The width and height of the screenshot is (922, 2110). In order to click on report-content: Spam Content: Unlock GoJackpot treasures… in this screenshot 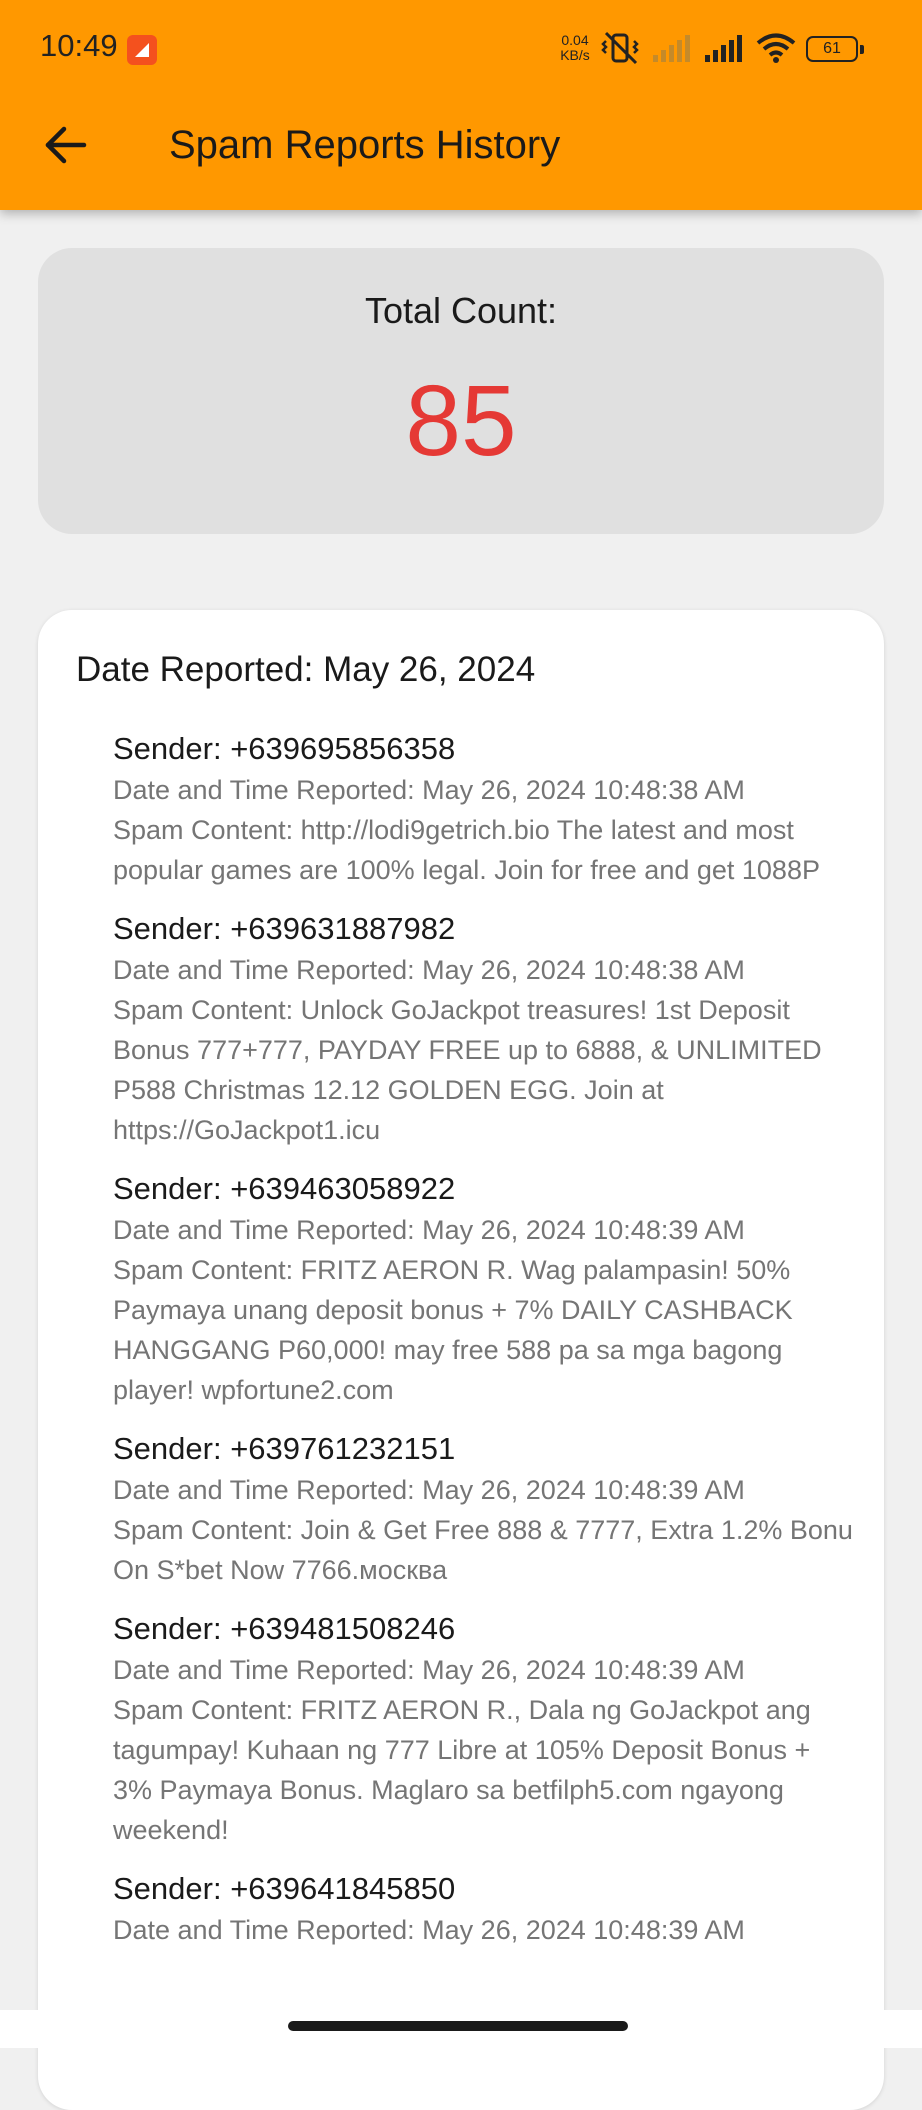, I will do `click(467, 1070)`.